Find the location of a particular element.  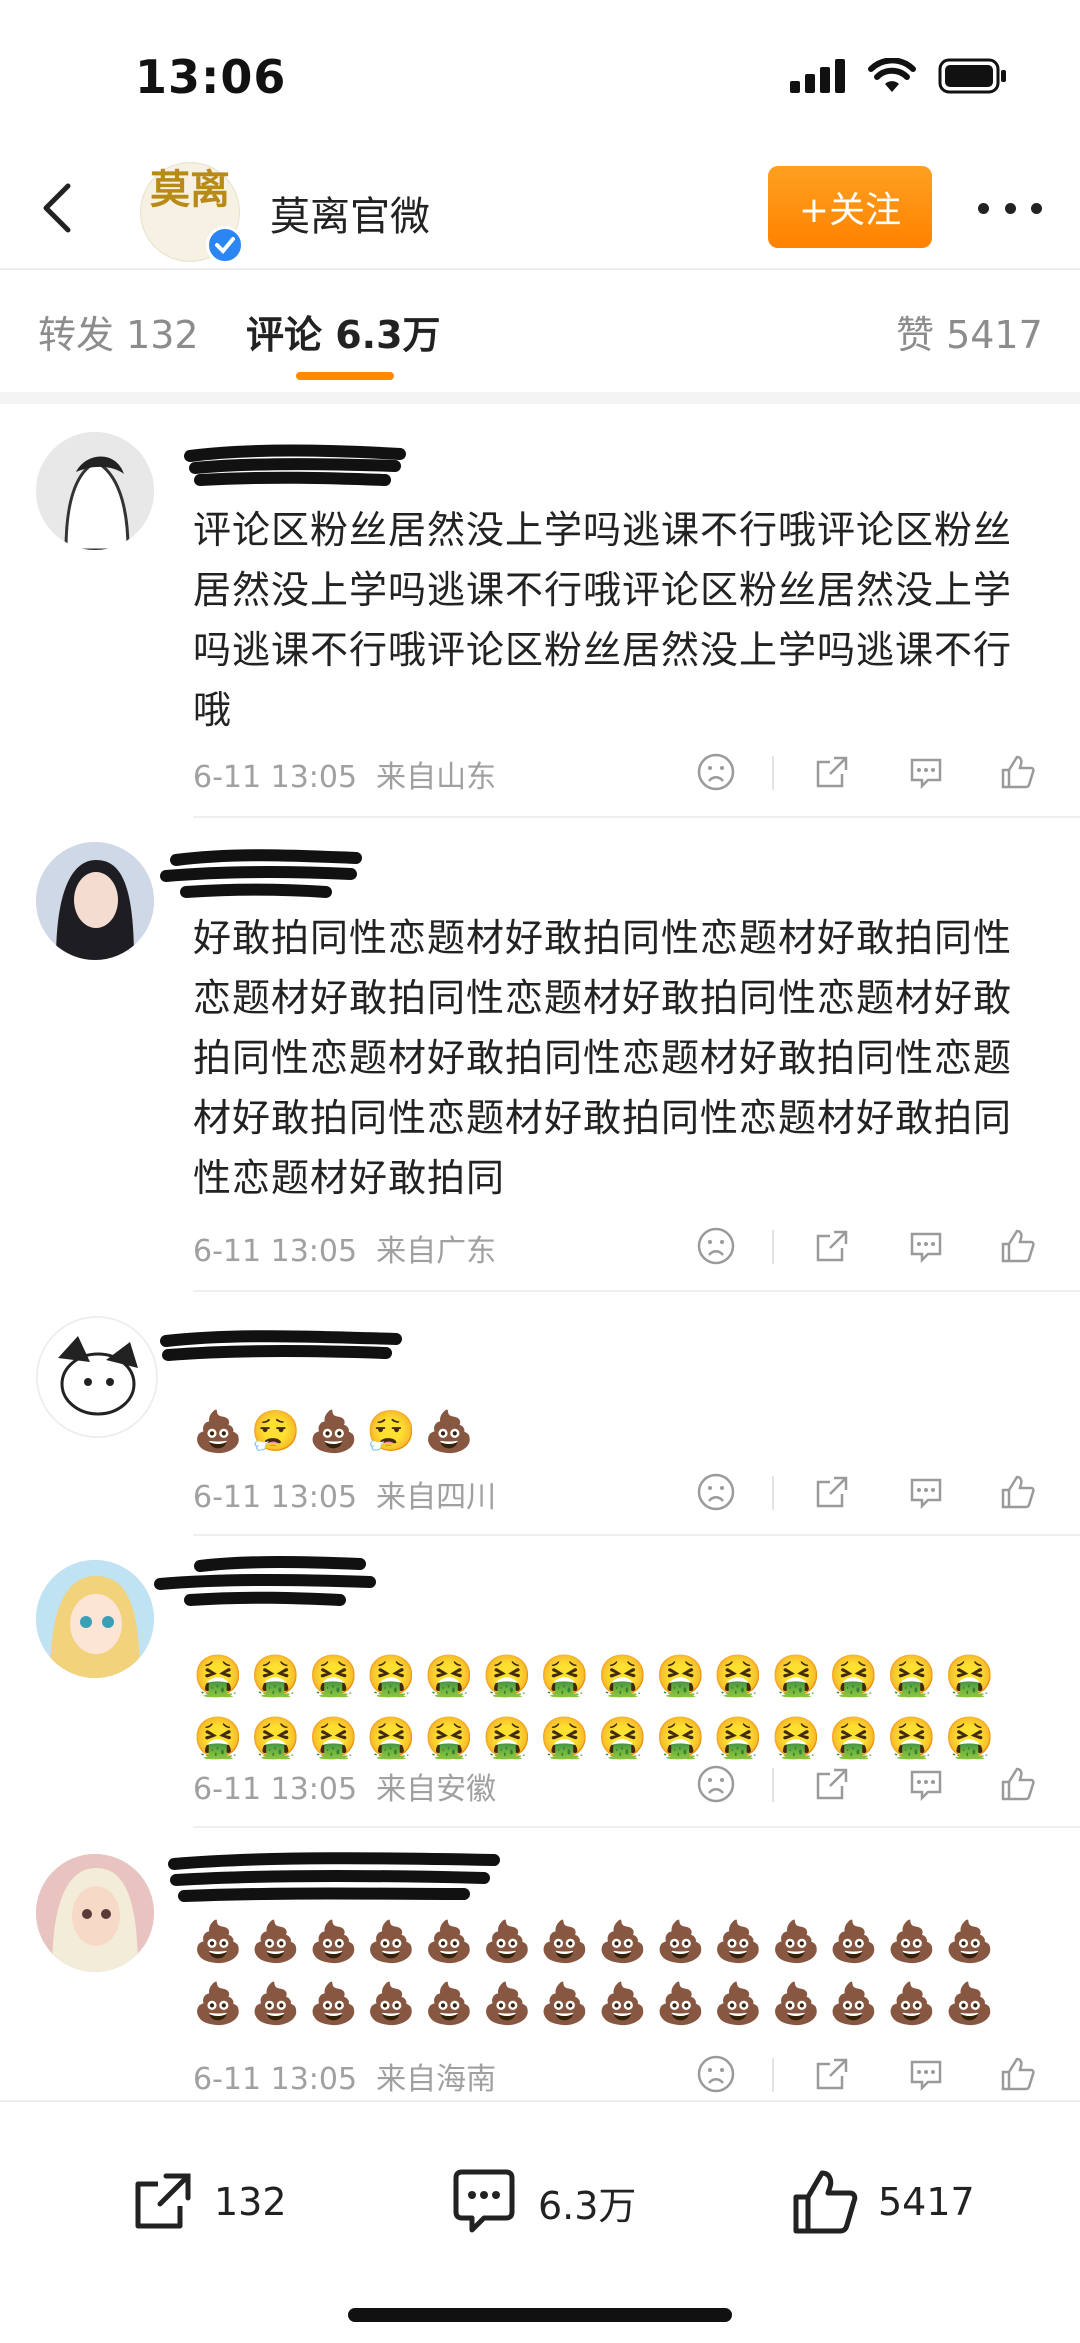

like-count: 5417 is located at coordinates (926, 2202).